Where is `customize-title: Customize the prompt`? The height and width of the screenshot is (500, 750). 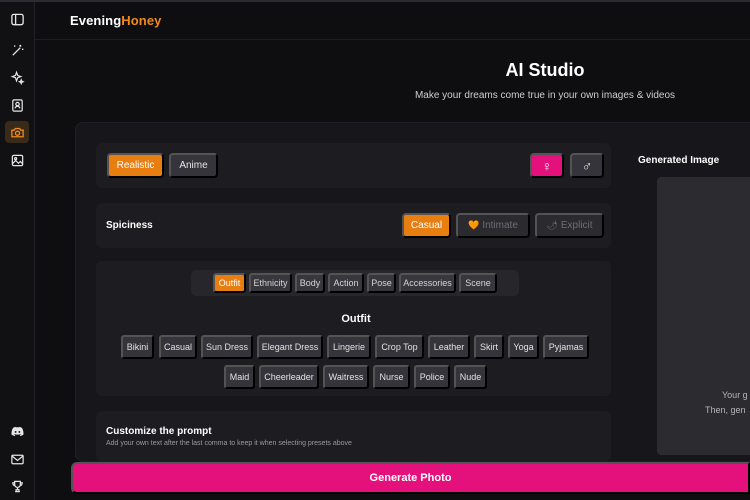
customize-title: Customize the prompt is located at coordinates (159, 431).